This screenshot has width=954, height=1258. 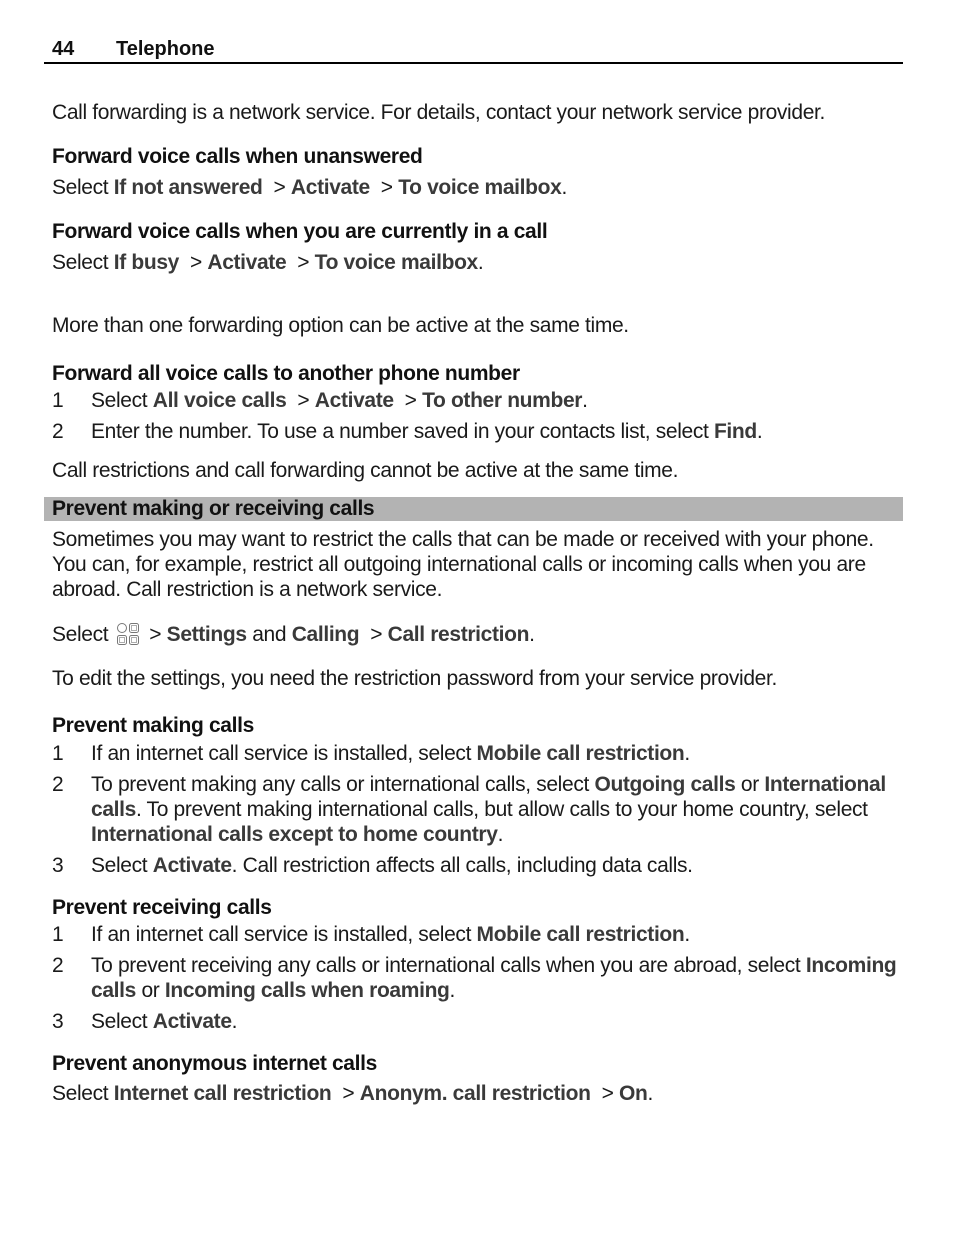 I want to click on list-item: 3 Select Activate., so click(x=145, y=1021).